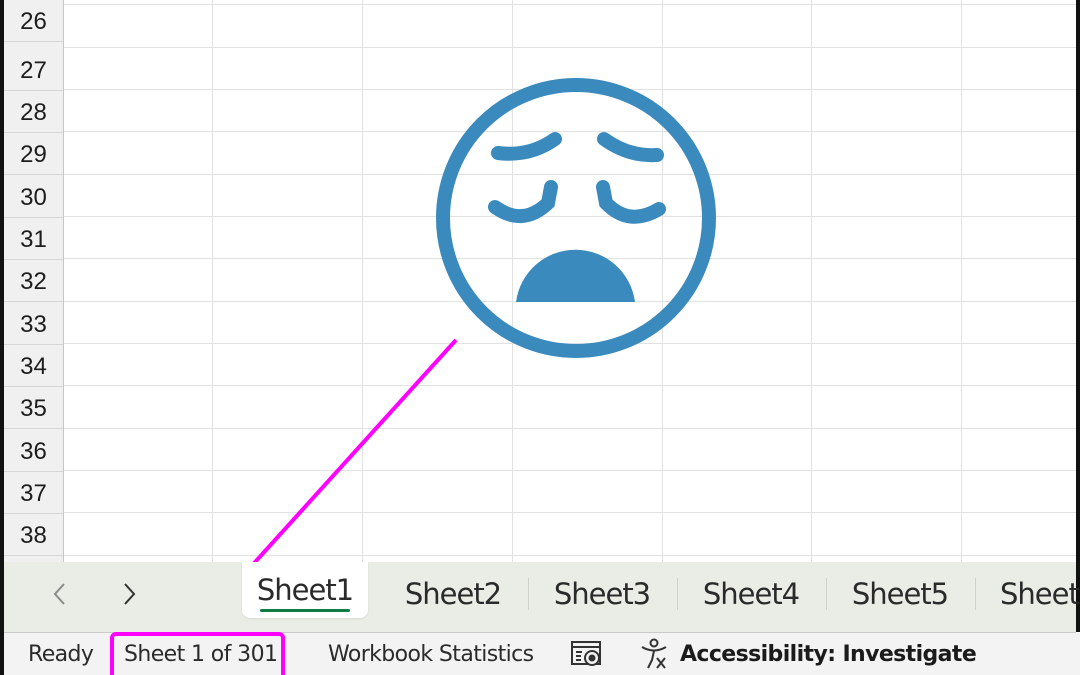 This screenshot has height=675, width=1080. I want to click on workbook-statistics-button: Workbook Statistics, so click(431, 654).